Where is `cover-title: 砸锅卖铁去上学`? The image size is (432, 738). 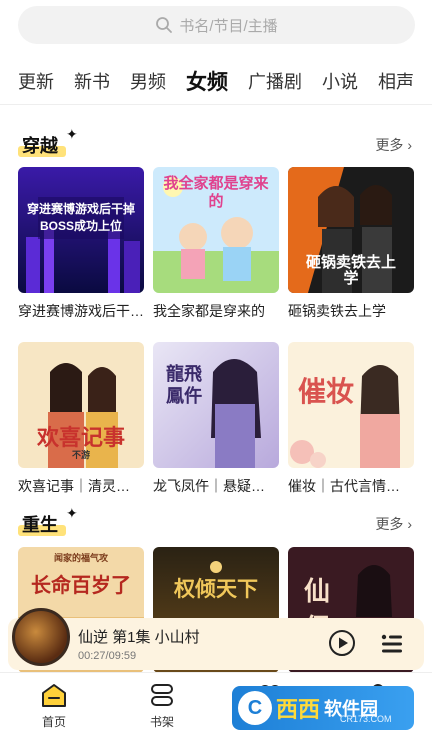
cover-title: 砸锅卖铁去上学 is located at coordinates (350, 270).